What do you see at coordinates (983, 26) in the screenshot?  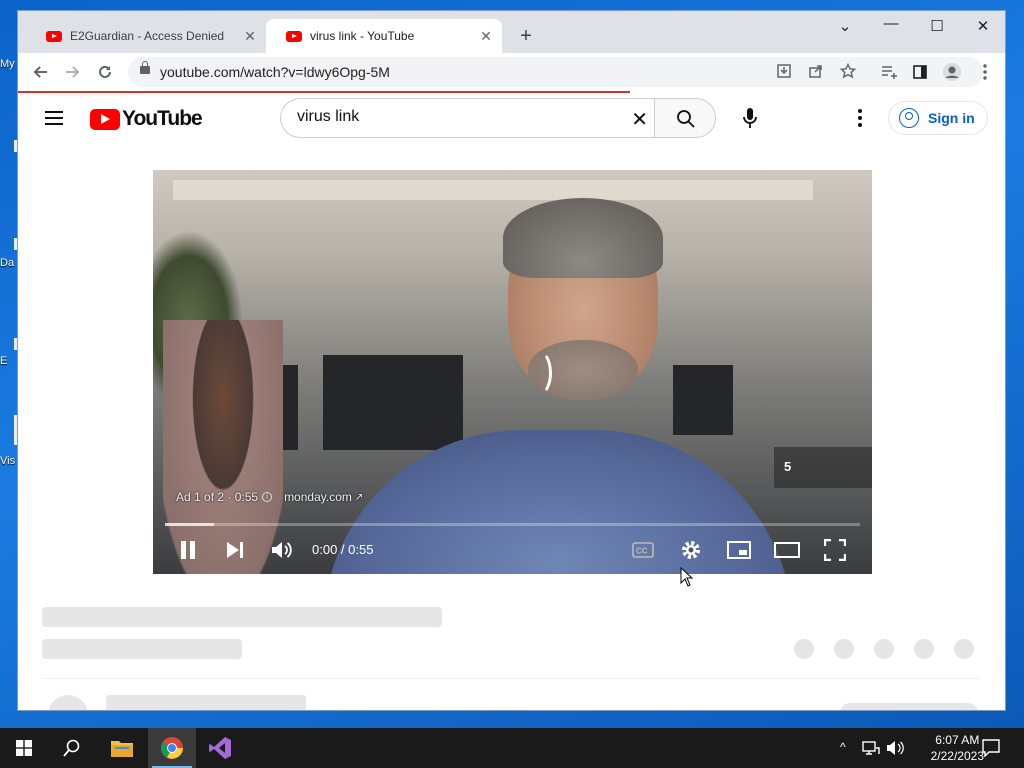 I see `close-window-button: ✕` at bounding box center [983, 26].